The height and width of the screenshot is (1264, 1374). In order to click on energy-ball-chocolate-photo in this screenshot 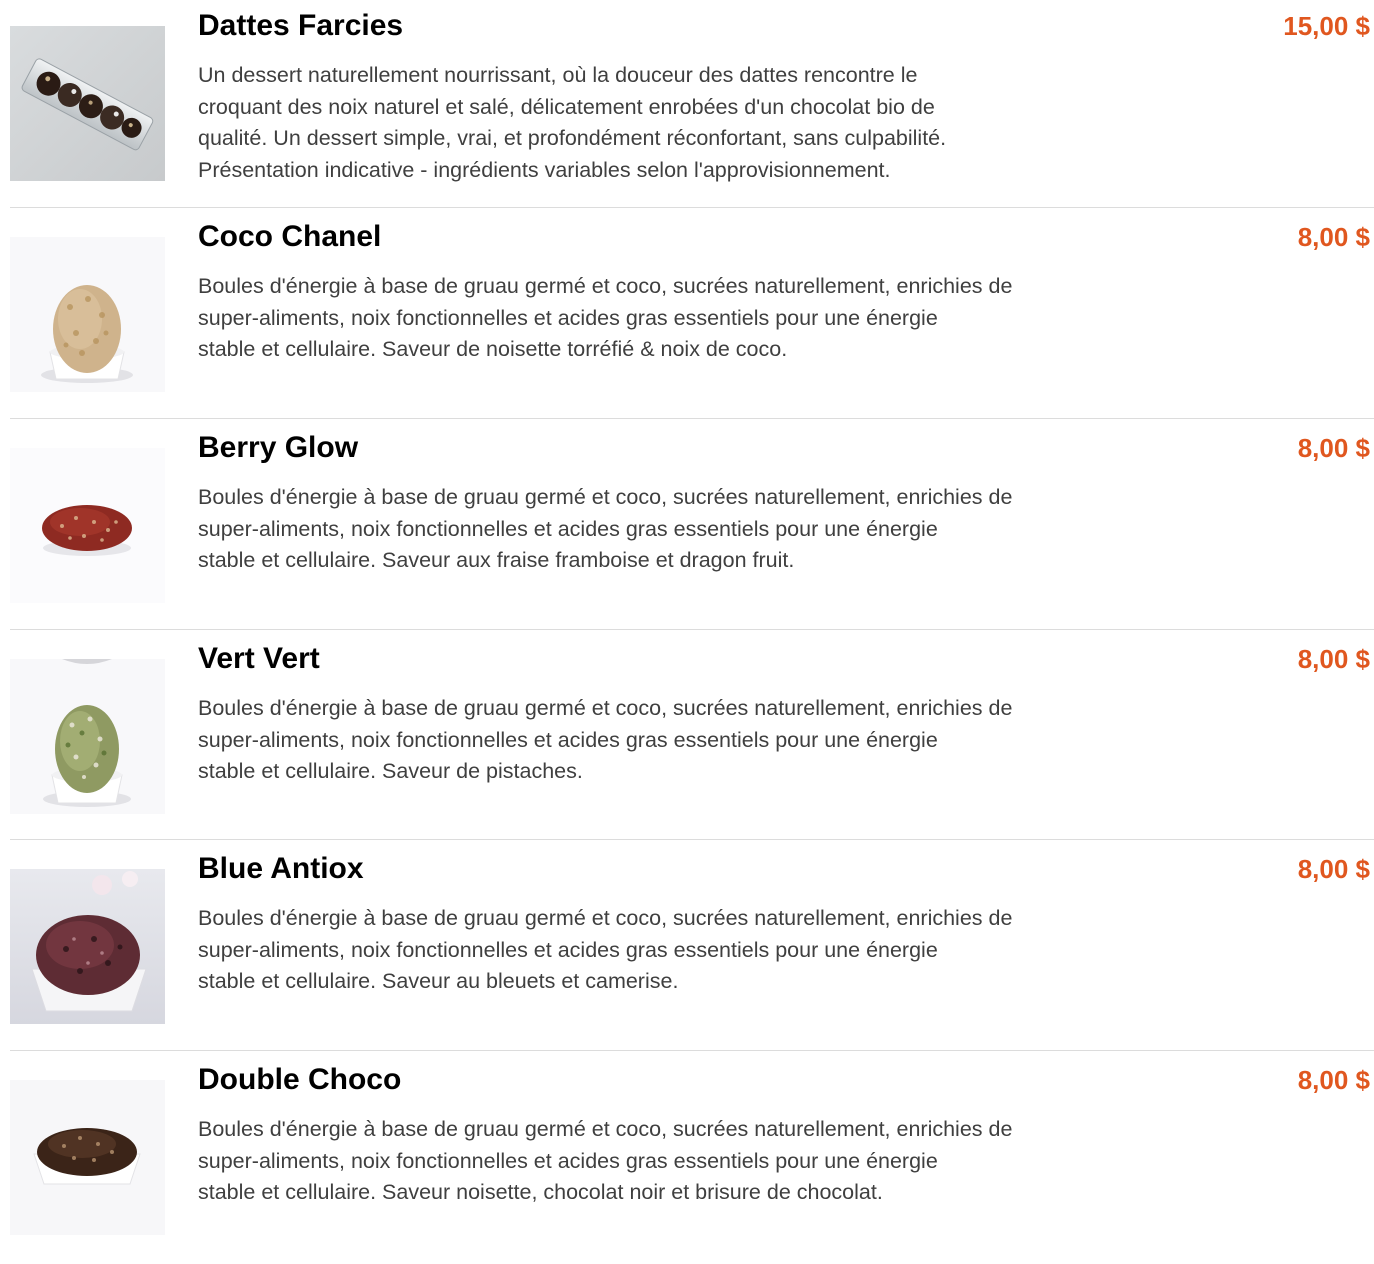, I will do `click(87, 1157)`.